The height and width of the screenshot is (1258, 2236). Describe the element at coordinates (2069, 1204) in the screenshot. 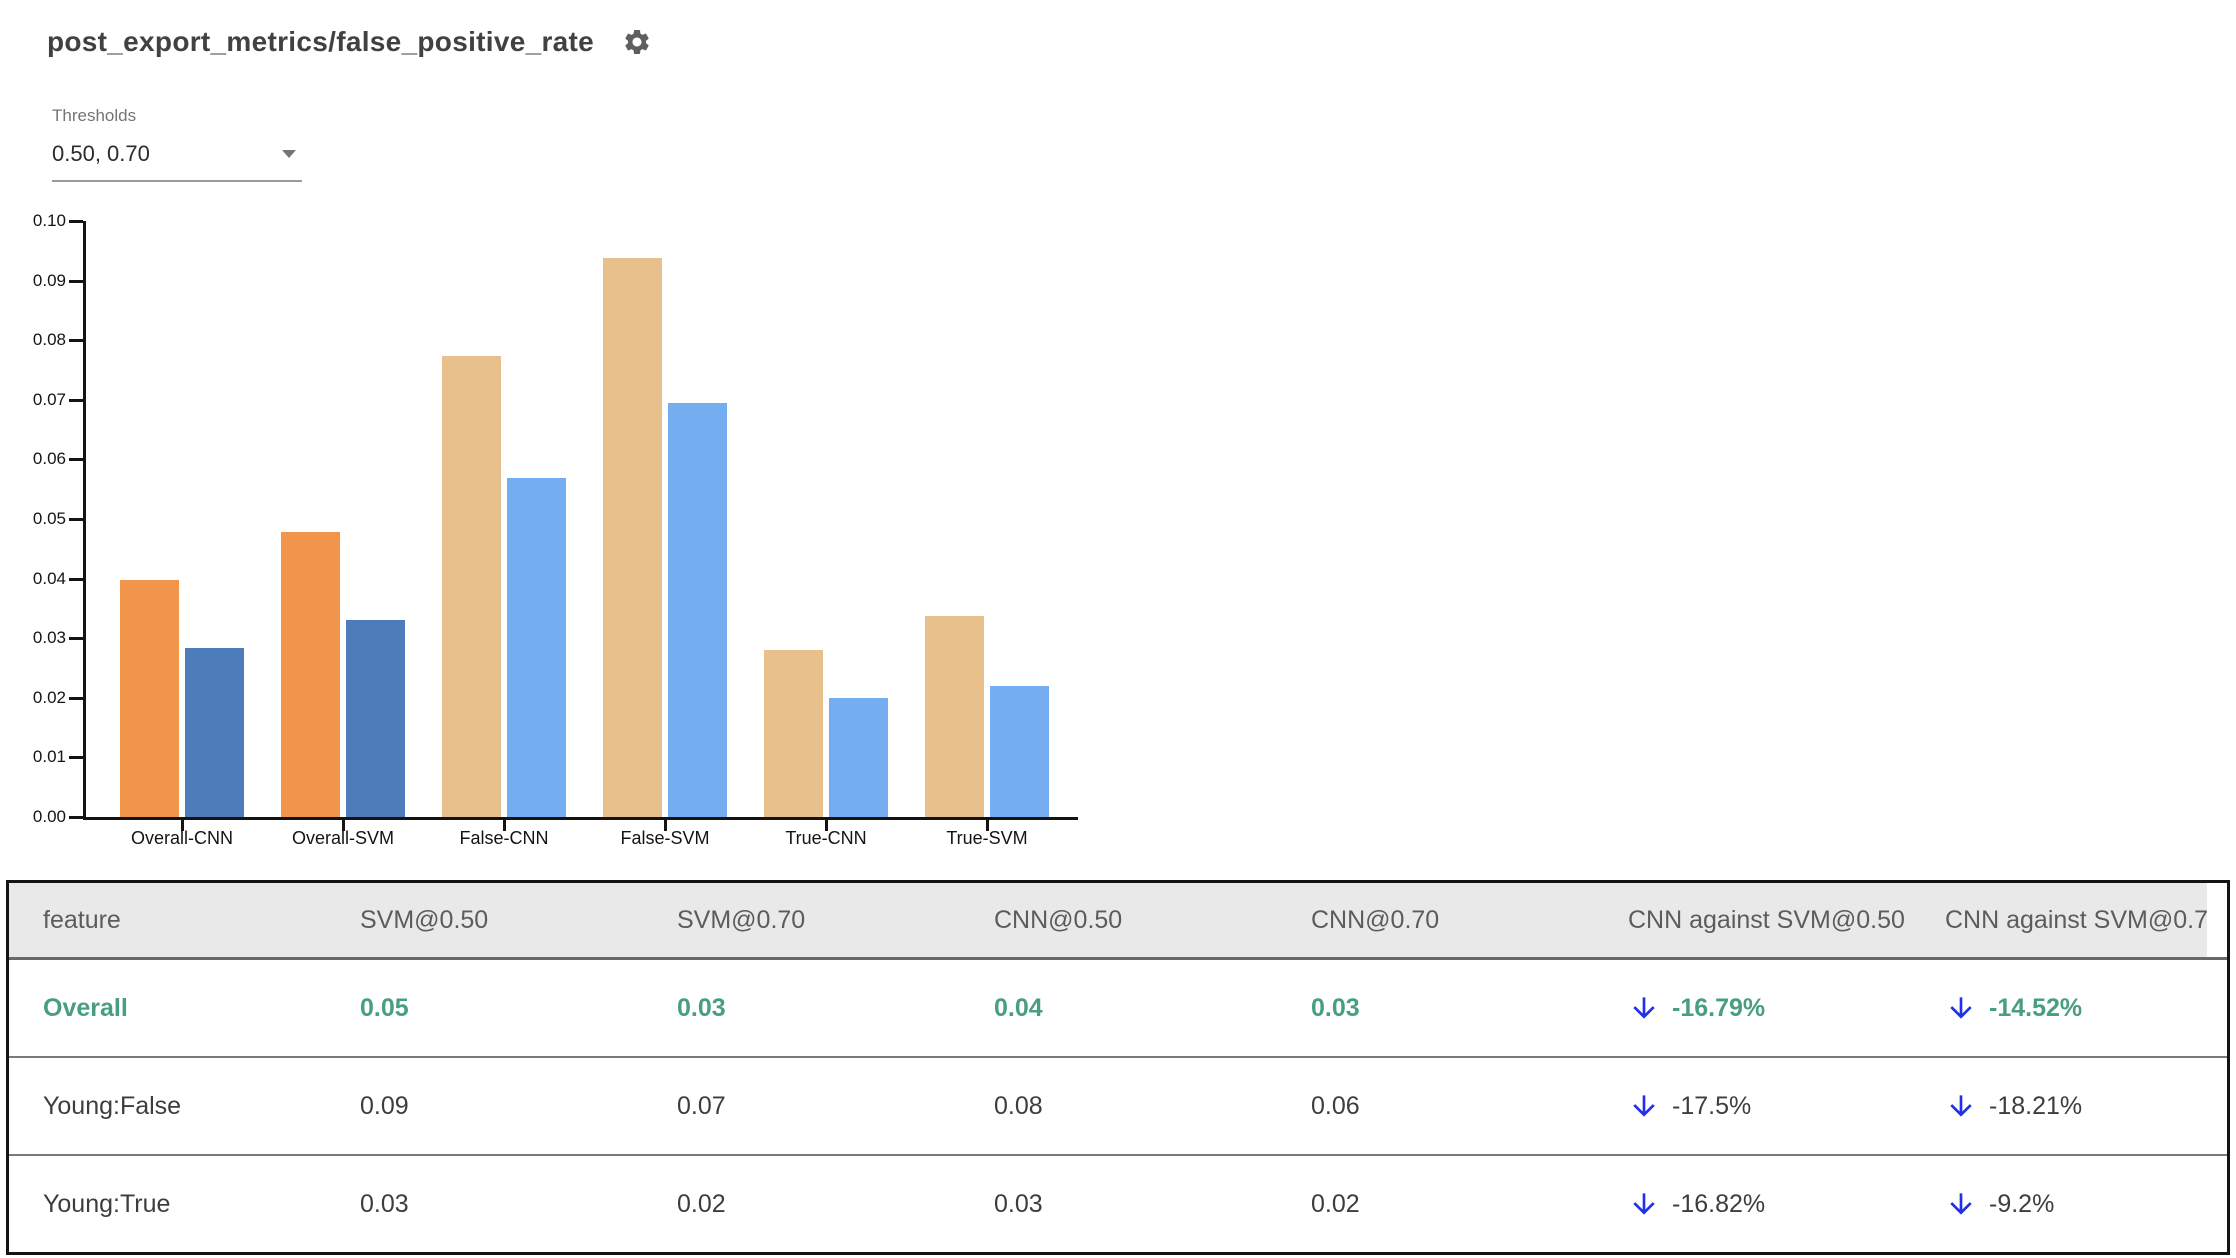

I see `delta-cell: -9.2%` at that location.